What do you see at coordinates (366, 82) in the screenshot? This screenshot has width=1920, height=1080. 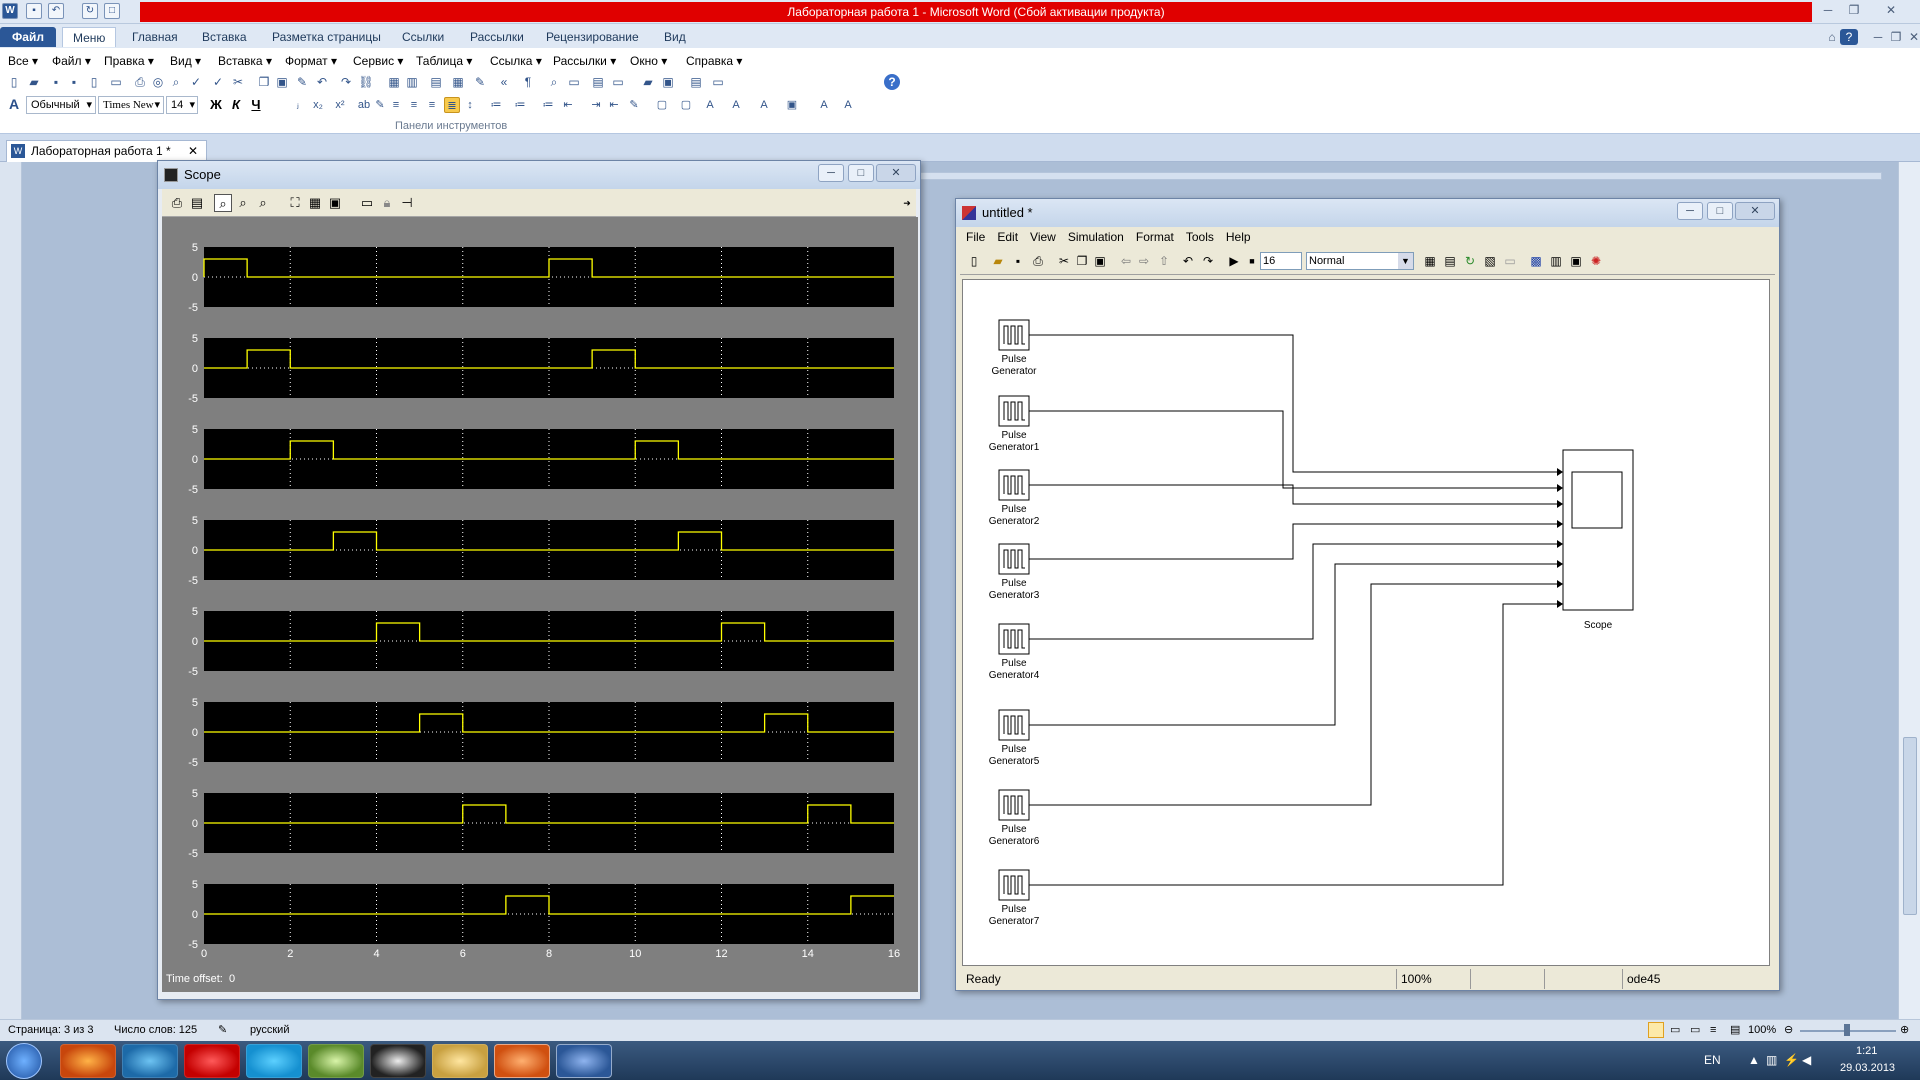 I see `hyperlink-icon: ⛓` at bounding box center [366, 82].